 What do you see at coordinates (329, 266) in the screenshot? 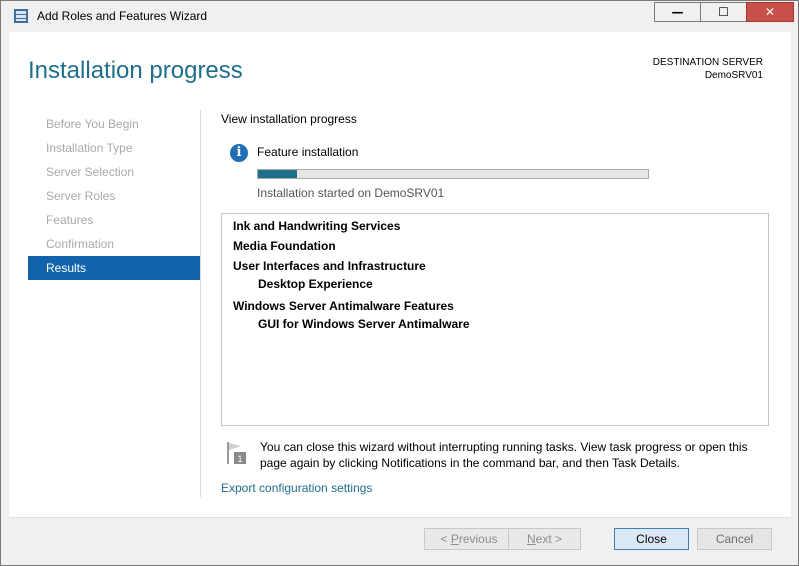
I see `list-item: User Interfaces and Infrastructure` at bounding box center [329, 266].